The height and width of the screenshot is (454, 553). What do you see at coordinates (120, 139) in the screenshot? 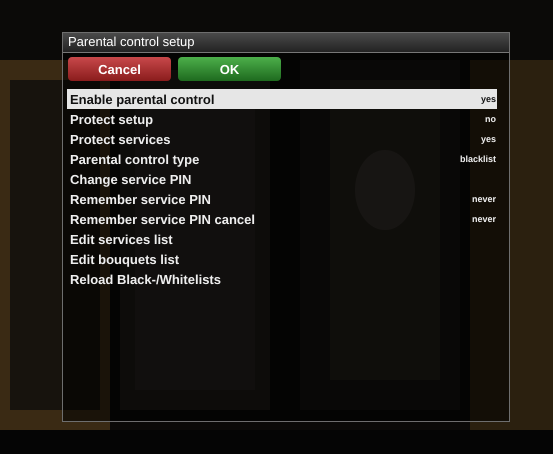
I see `setting-label: Protect services` at bounding box center [120, 139].